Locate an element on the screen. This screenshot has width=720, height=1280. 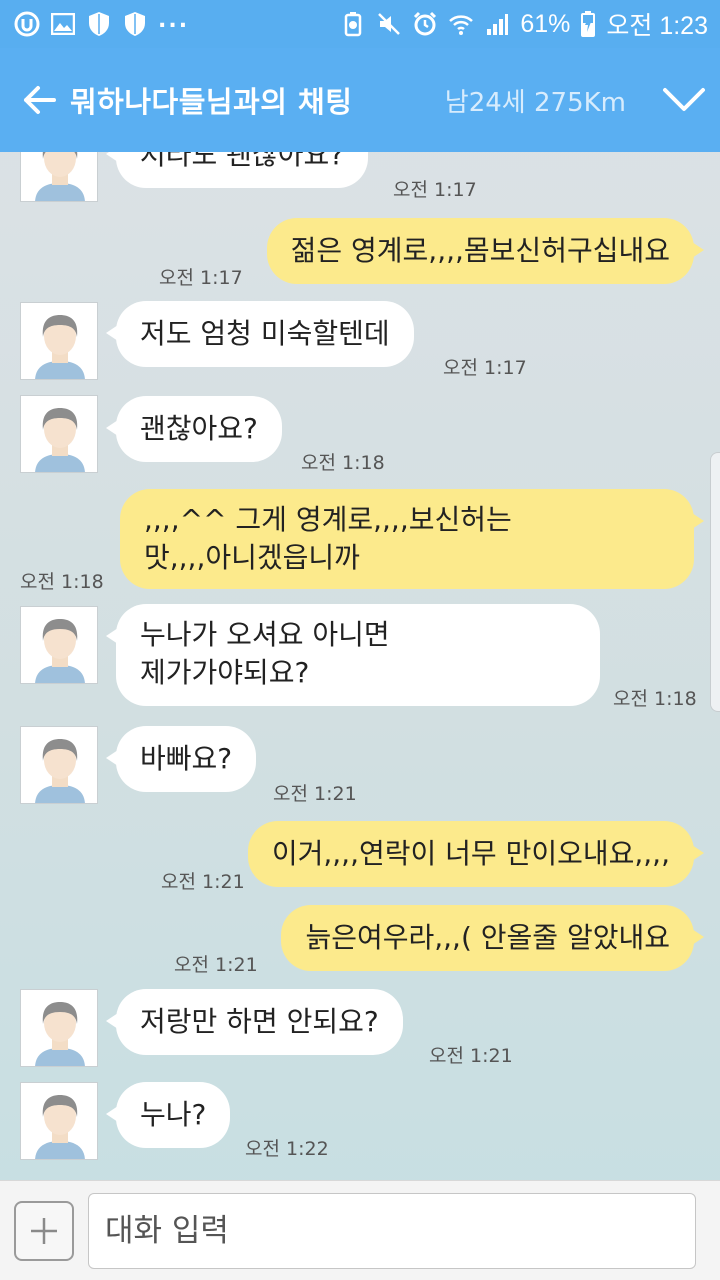
message-bubble-outgoing: ,,,,^^ 그게 영계로,,,,보신허는 맛,,,,아니겠읍니까 is located at coordinates (412, 539).